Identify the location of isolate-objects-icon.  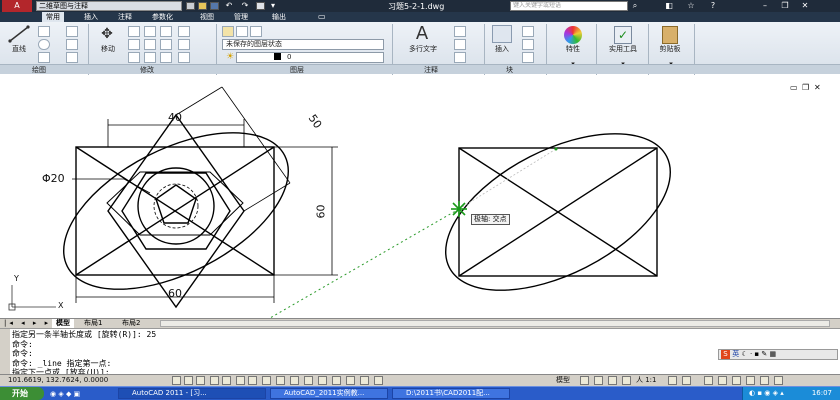
(750, 380).